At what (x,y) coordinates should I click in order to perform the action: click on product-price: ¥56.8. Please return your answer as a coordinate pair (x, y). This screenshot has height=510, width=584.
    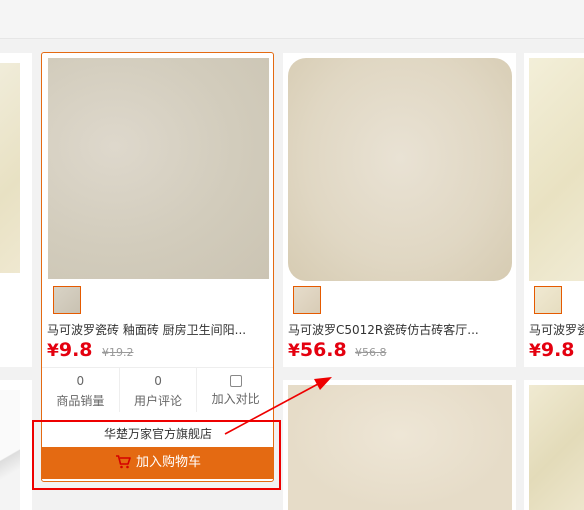
    Looking at the image, I should click on (317, 350).